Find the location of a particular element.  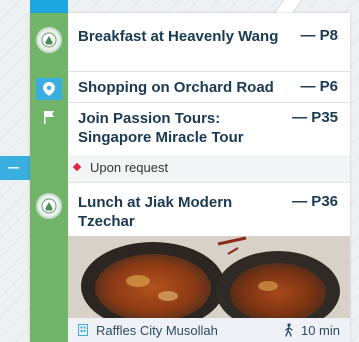

timeline-rail is located at coordinates (49, 177).